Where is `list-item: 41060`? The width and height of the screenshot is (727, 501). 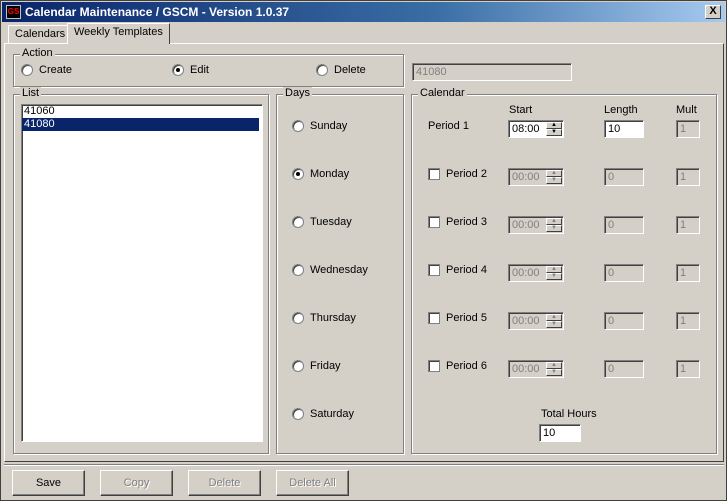
list-item: 41060 is located at coordinates (142, 111).